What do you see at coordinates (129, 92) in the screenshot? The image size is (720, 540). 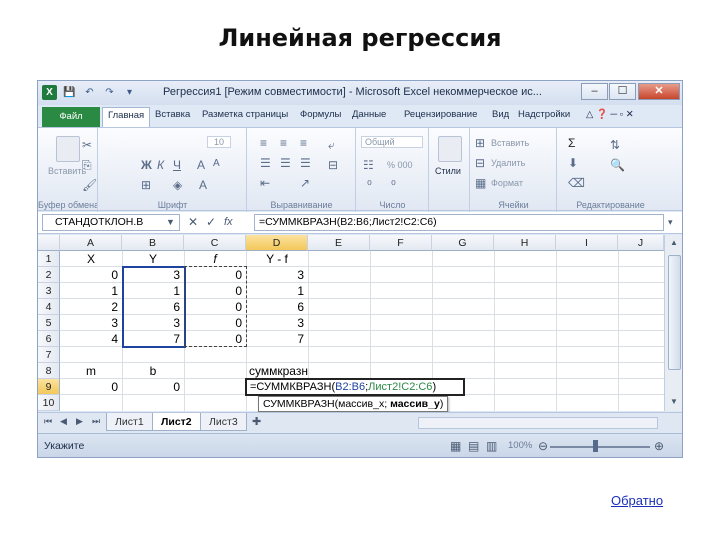 I see `quick-access-dropdown-icon: ▾` at bounding box center [129, 92].